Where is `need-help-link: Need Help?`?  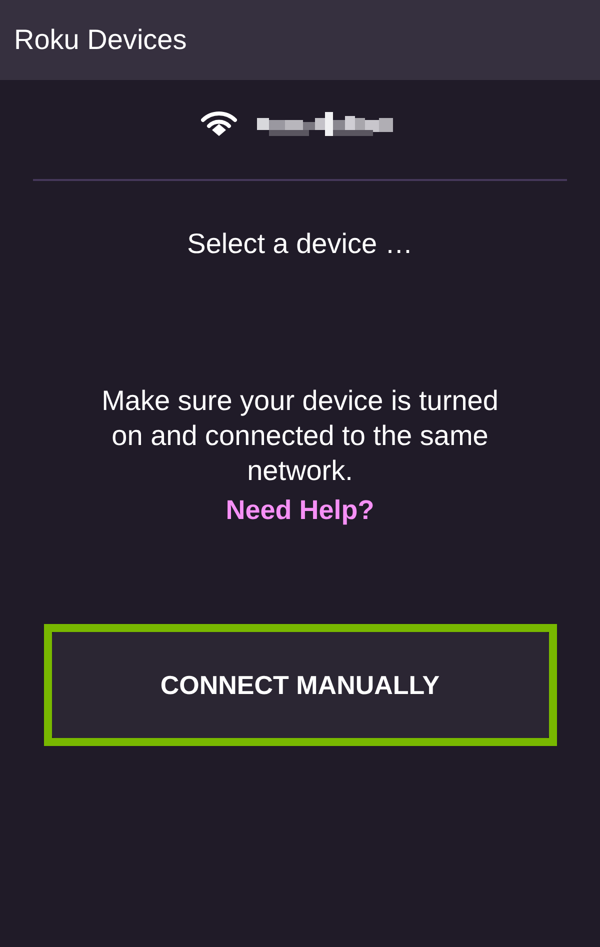 need-help-link: Need Help? is located at coordinates (300, 510).